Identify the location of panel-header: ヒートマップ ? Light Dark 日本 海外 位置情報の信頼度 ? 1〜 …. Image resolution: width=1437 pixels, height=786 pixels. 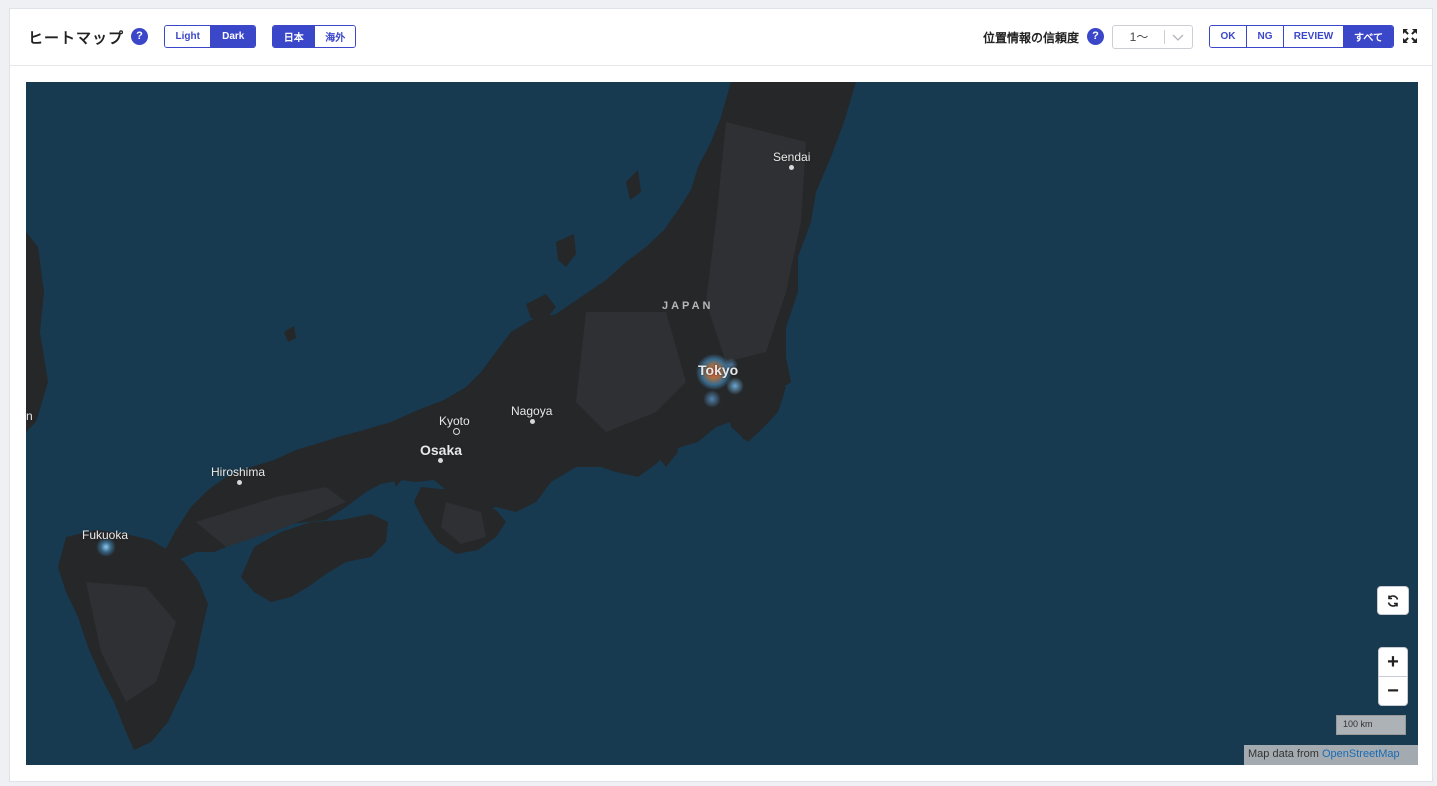
(721, 37).